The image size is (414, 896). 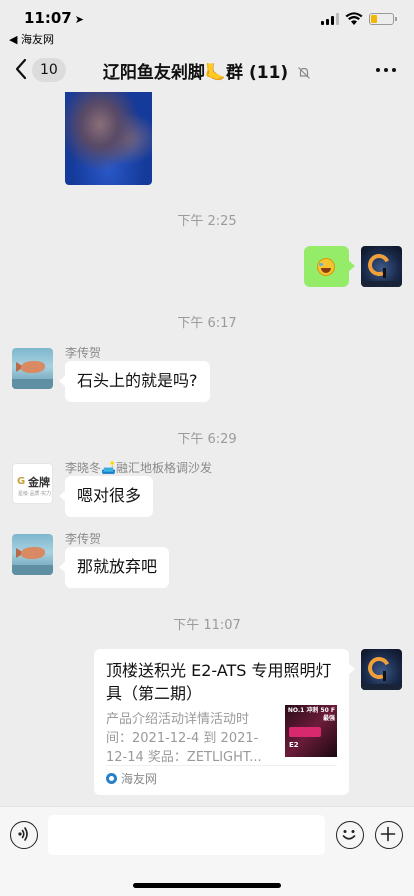 What do you see at coordinates (186, 835) in the screenshot?
I see `message-input` at bounding box center [186, 835].